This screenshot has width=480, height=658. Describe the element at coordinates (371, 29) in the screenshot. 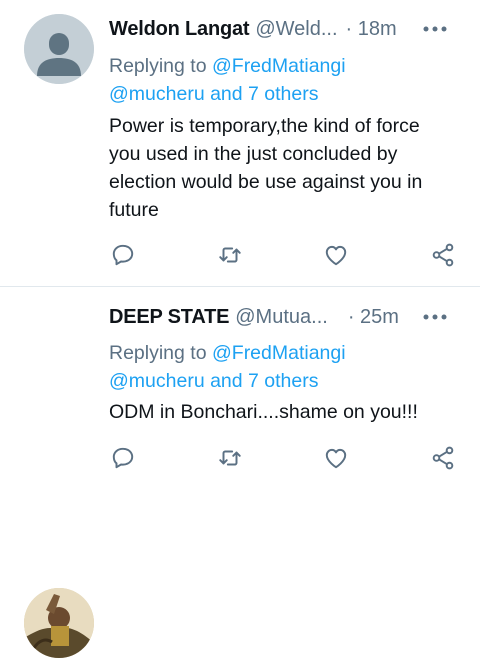

I see `timestamp: · 18m` at that location.